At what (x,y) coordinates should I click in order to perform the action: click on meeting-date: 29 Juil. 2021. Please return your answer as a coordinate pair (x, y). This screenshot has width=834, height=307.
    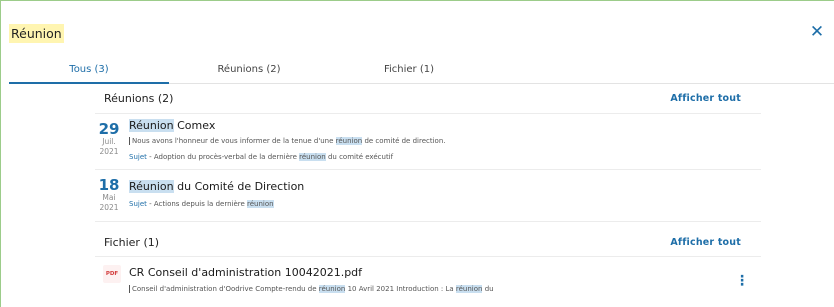
    Looking at the image, I should click on (109, 139).